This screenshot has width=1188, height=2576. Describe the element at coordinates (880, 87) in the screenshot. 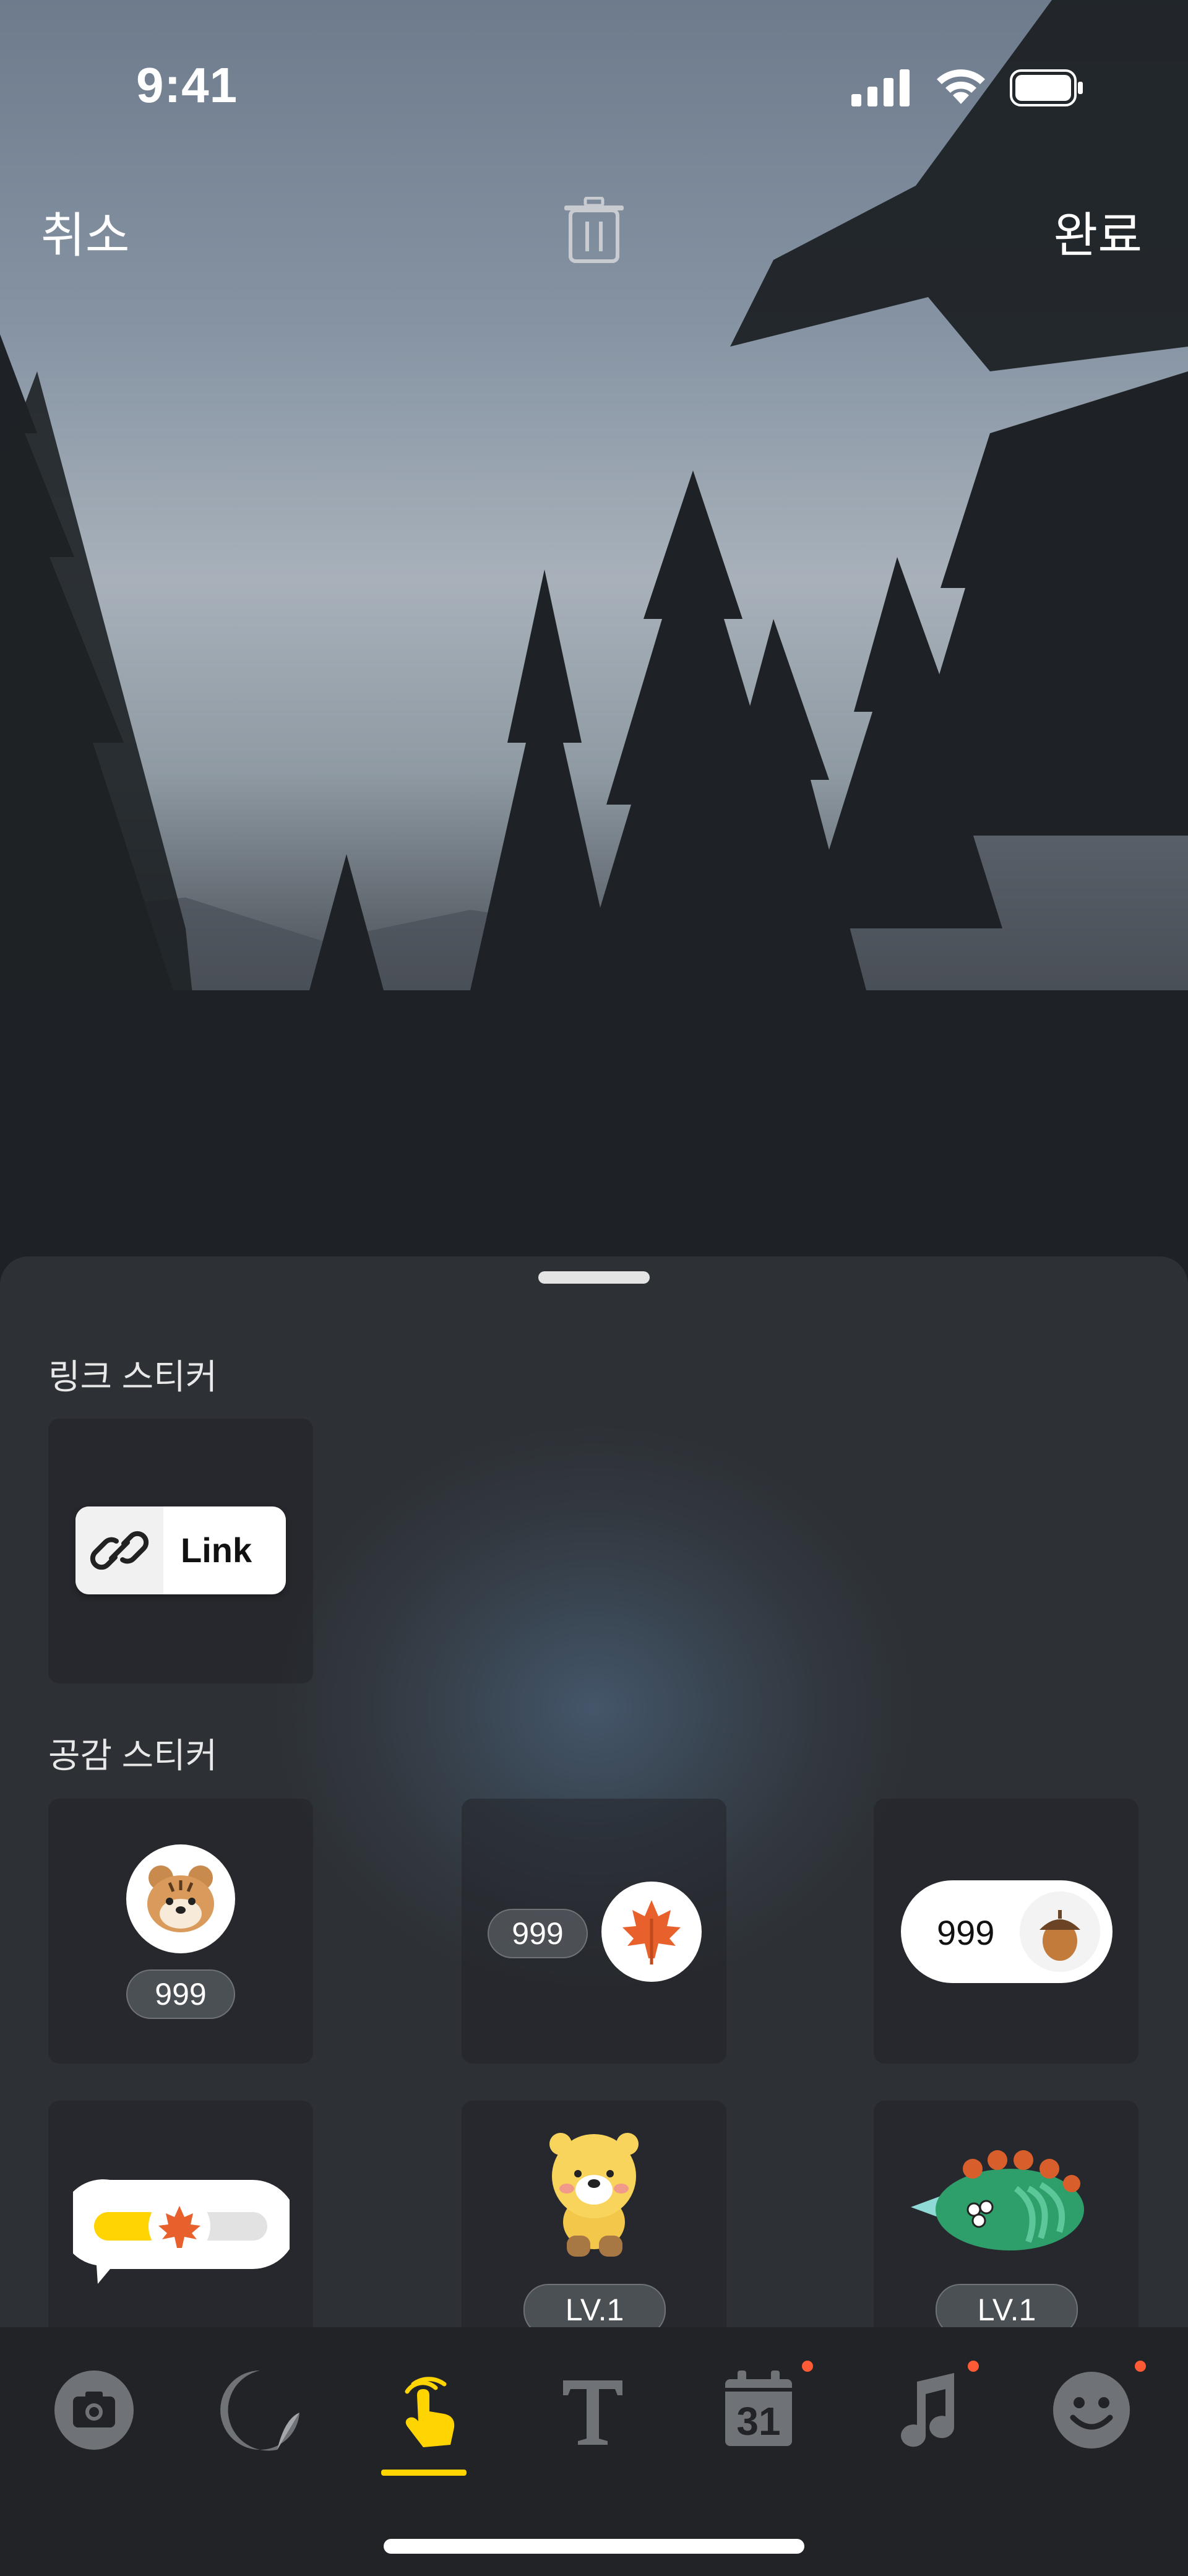

I see `cellular-signal-icon` at that location.